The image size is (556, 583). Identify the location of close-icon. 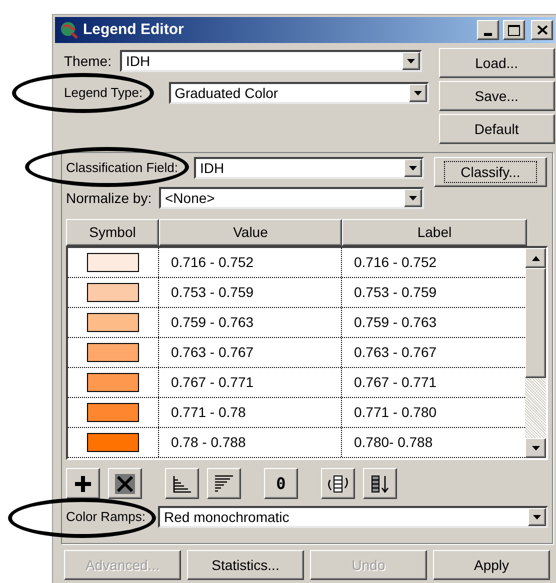
(542, 30).